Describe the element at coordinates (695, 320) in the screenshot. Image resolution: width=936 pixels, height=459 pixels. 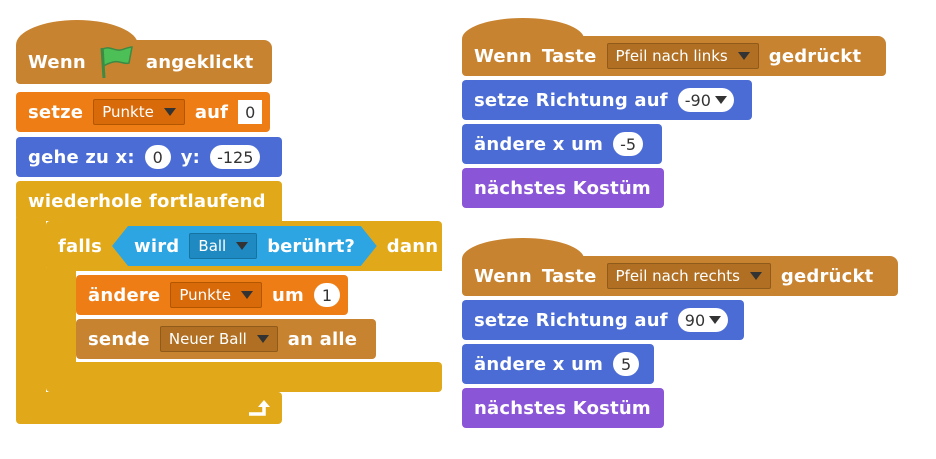
I see `direction-value: 90` at that location.